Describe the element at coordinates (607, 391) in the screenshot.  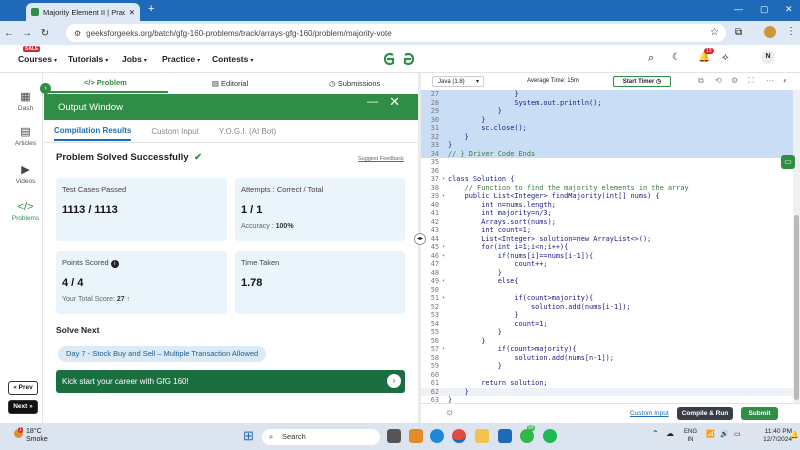
I see `code-line: 62 }` at that location.